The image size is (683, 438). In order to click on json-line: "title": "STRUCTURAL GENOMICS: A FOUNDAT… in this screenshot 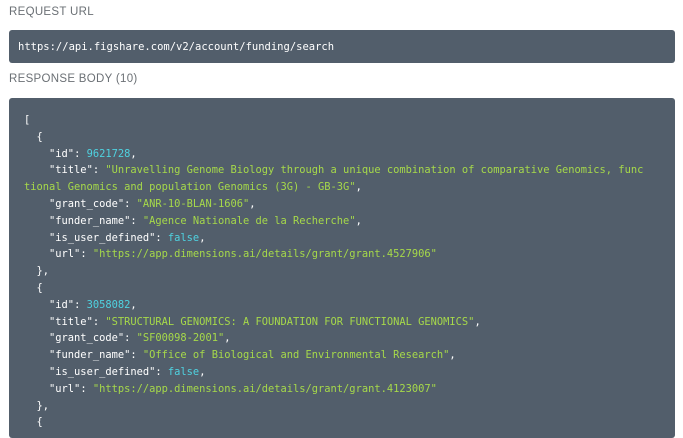, I will do `click(265, 321)`.